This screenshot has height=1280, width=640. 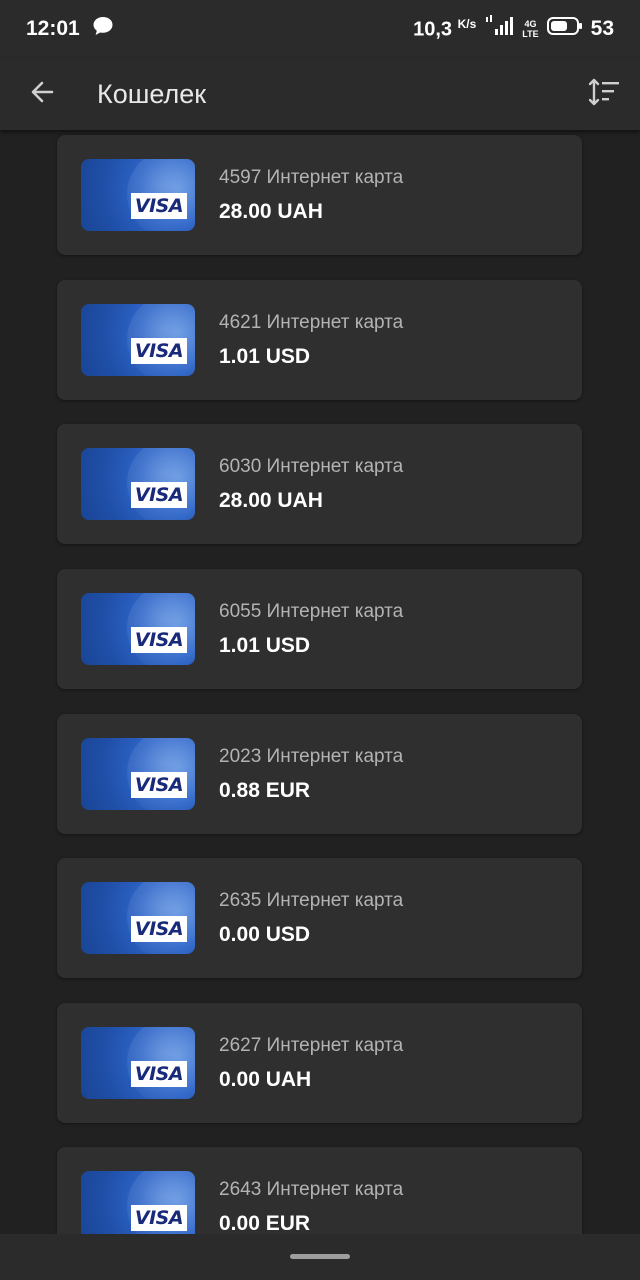 I want to click on status-time: 12:01, so click(x=53, y=28).